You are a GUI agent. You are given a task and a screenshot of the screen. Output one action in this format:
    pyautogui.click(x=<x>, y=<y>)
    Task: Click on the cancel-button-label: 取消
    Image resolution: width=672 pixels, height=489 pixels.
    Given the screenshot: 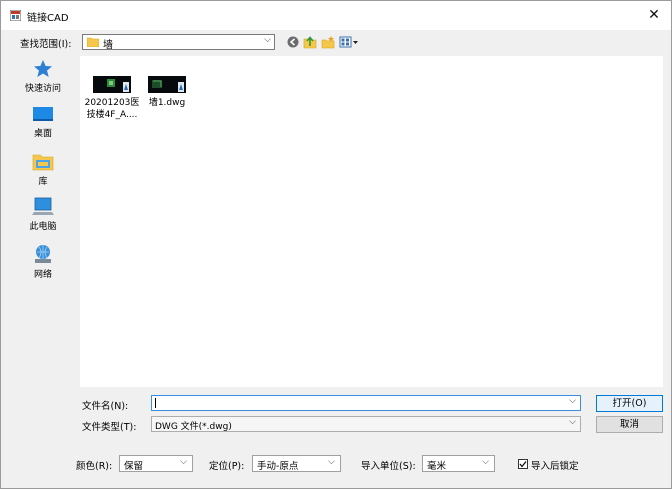 What is the action you would take?
    pyautogui.click(x=629, y=424)
    